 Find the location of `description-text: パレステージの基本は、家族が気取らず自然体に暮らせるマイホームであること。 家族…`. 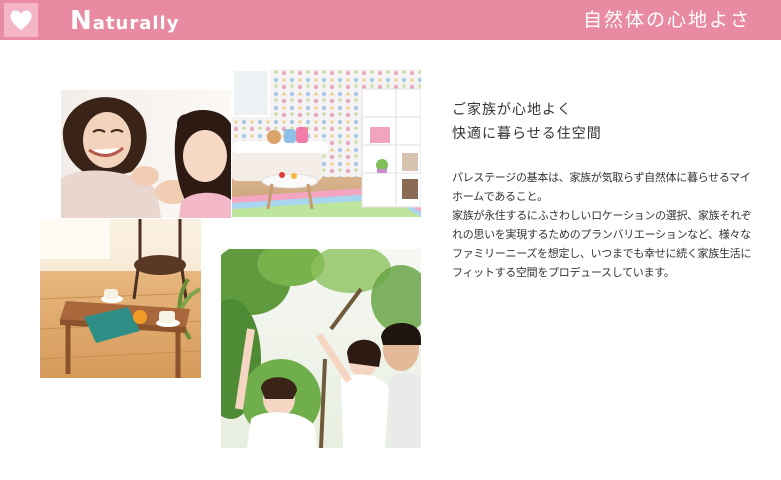

description-text: パレステージの基本は、家族が気取らず自然体に暮らせるマイホームであること。 家族… is located at coordinates (604, 225).